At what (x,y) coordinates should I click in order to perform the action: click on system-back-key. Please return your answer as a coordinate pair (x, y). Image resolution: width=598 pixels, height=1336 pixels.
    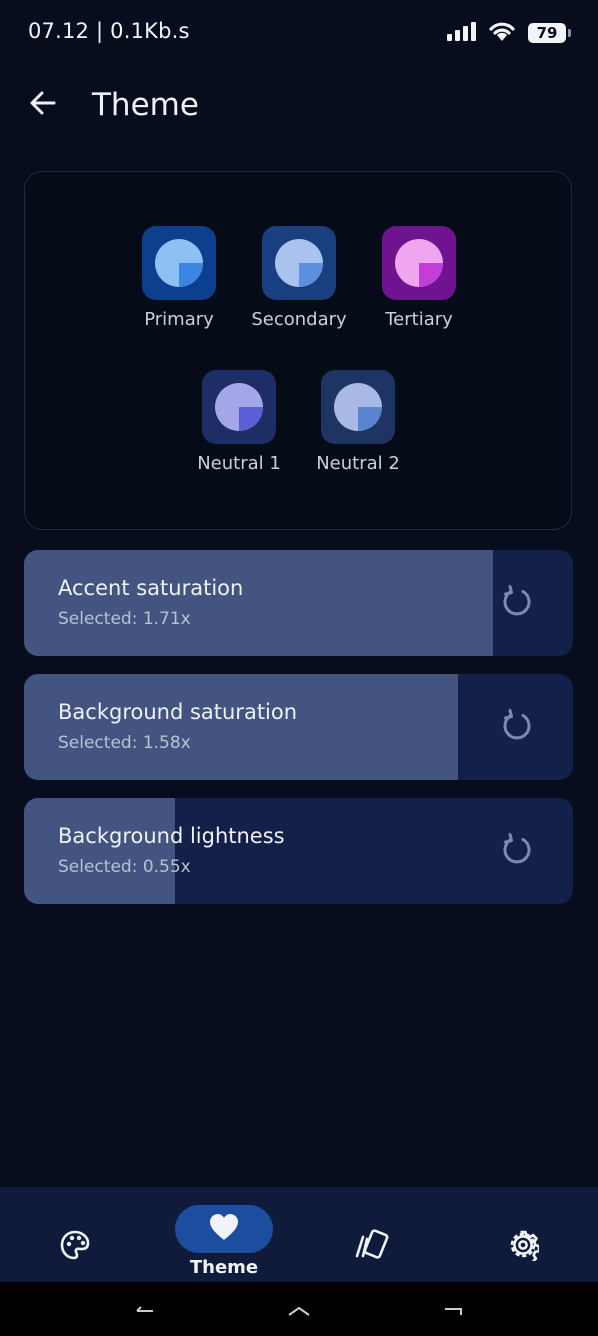
    Looking at the image, I should click on (145, 1310).